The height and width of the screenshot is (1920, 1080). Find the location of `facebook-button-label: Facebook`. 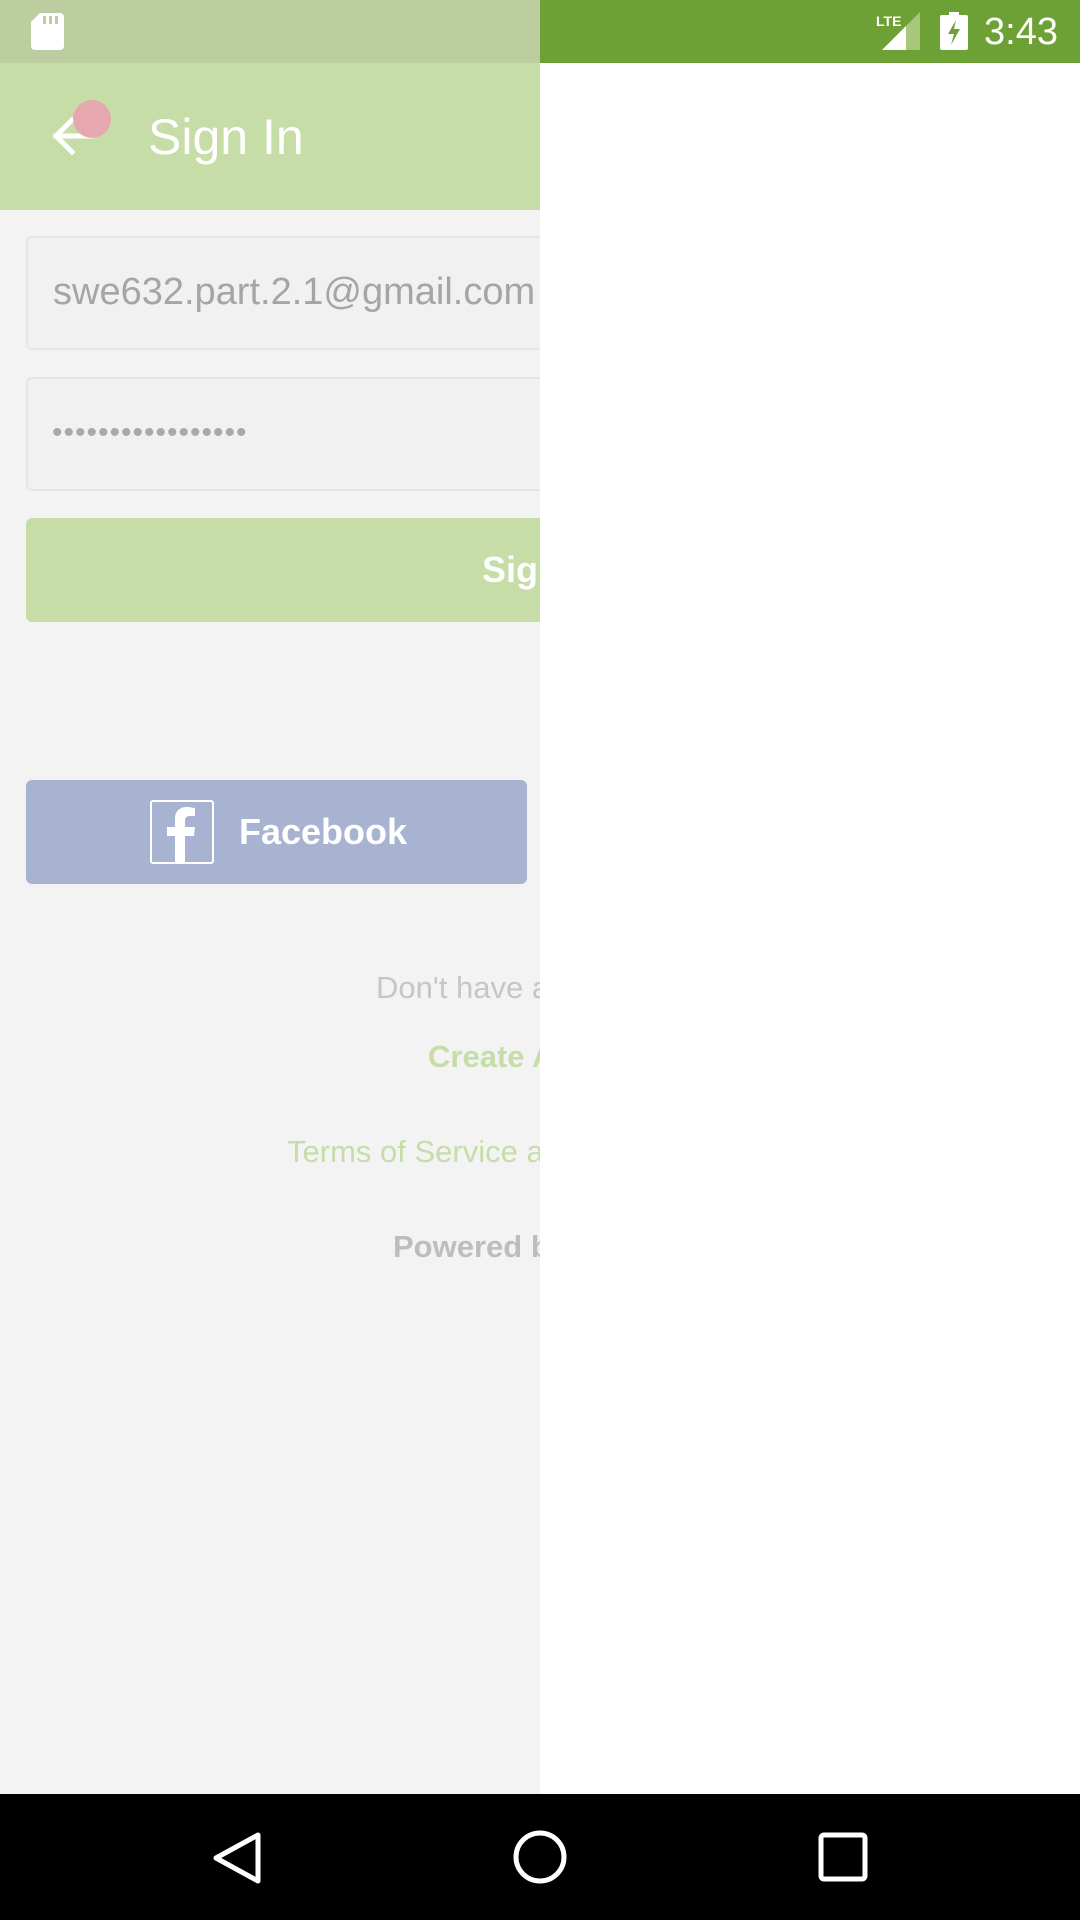

facebook-button-label: Facebook is located at coordinates (323, 831).